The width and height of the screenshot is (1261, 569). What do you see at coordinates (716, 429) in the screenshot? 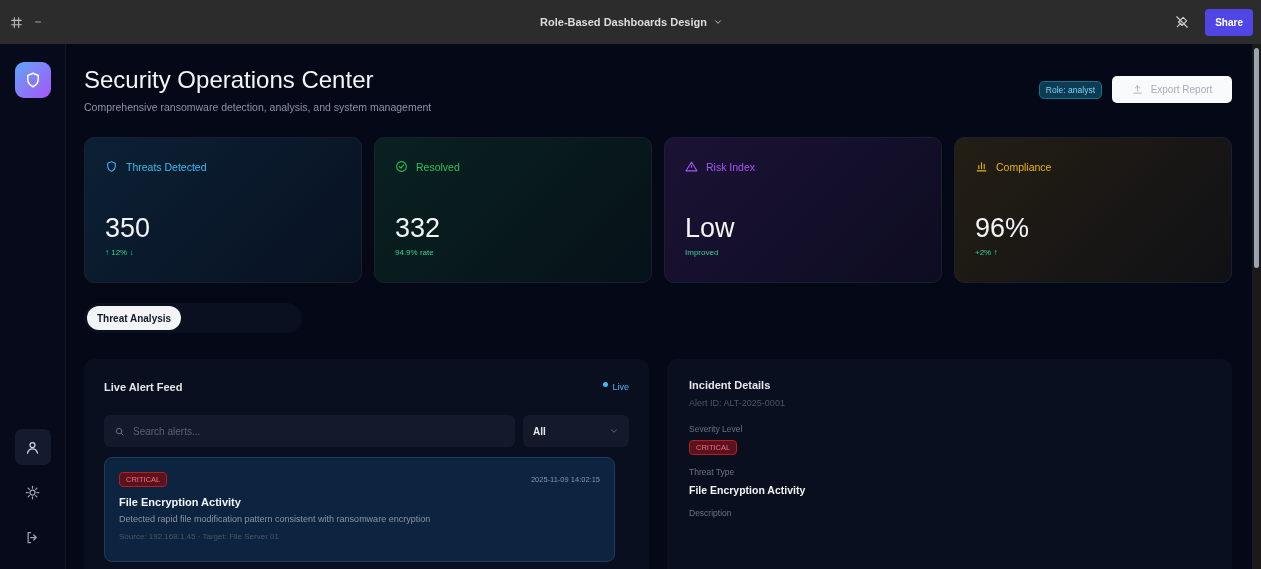
I see `field-label: Severity Level` at bounding box center [716, 429].